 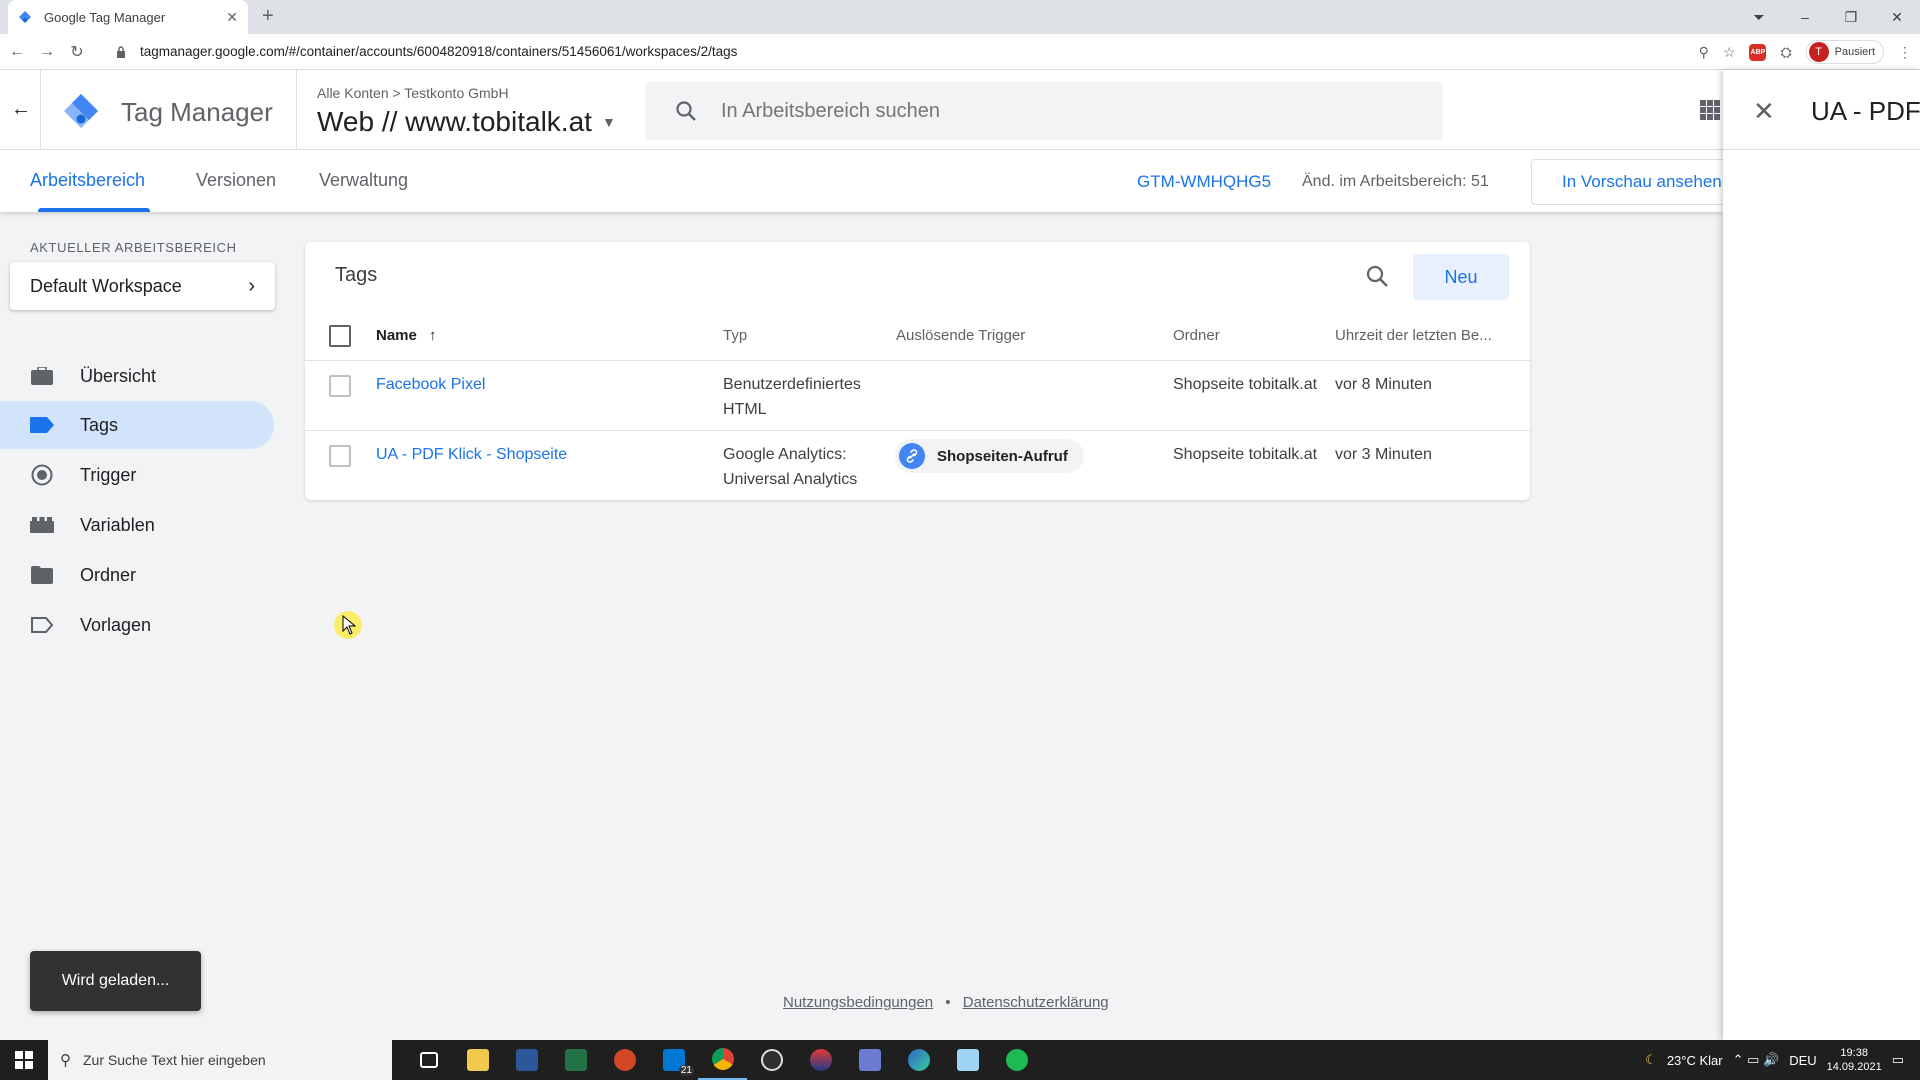 What do you see at coordinates (1651, 1059) in the screenshot?
I see `moon-icon: ☾` at bounding box center [1651, 1059].